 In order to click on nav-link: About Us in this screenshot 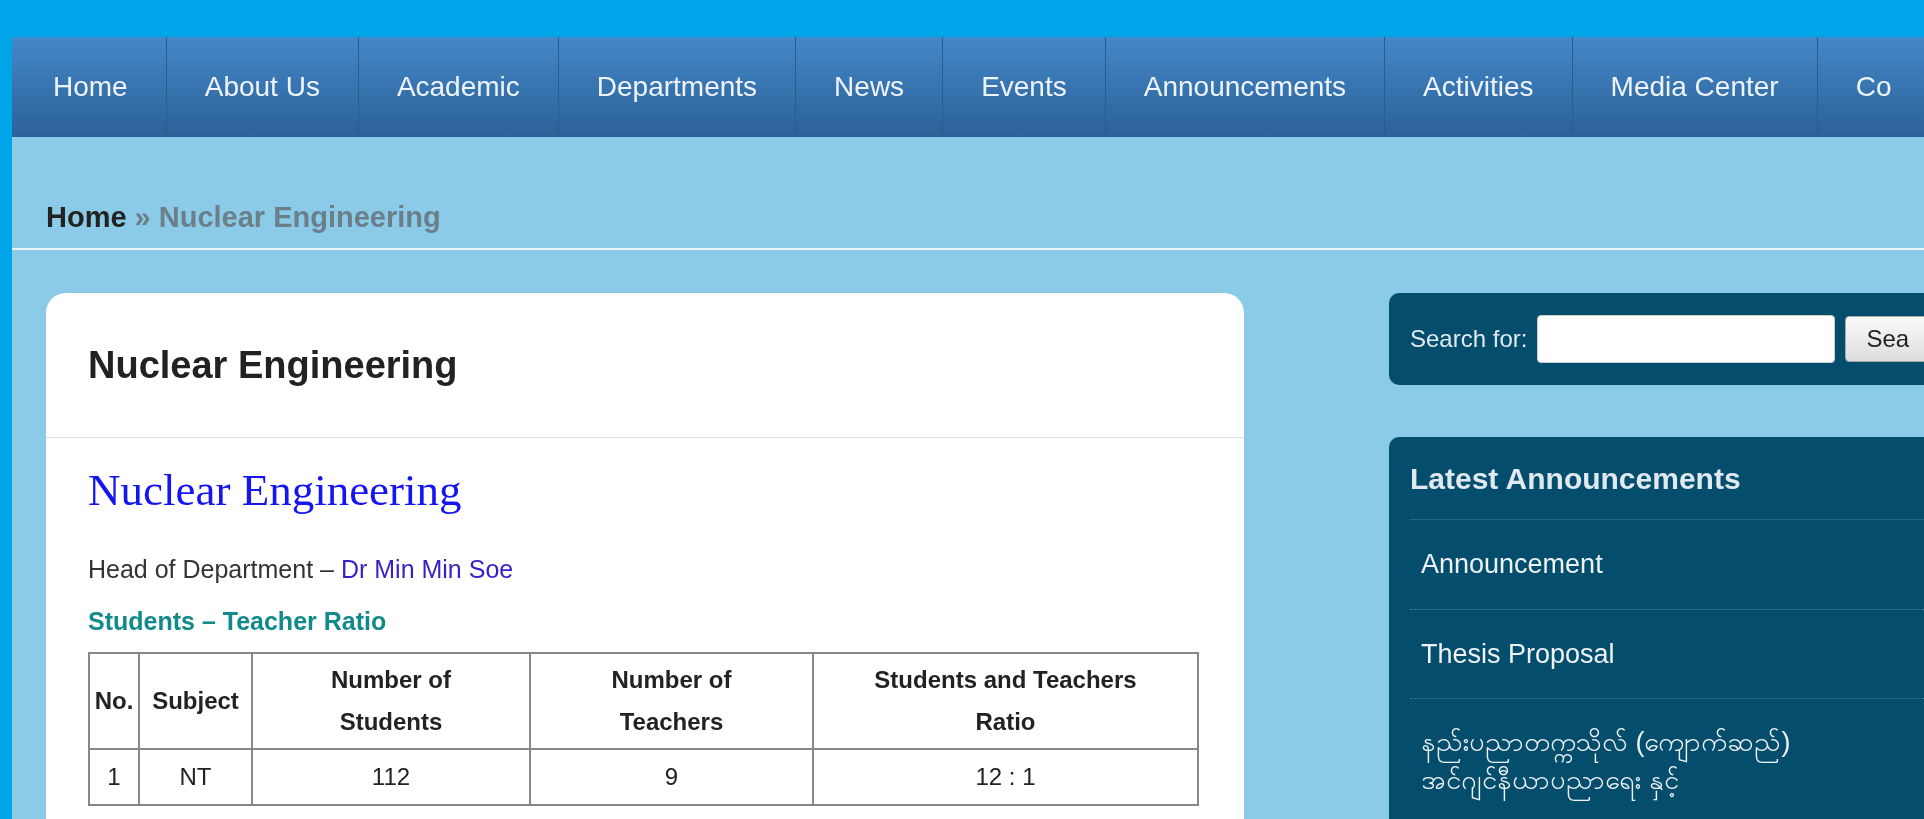, I will do `click(262, 87)`.